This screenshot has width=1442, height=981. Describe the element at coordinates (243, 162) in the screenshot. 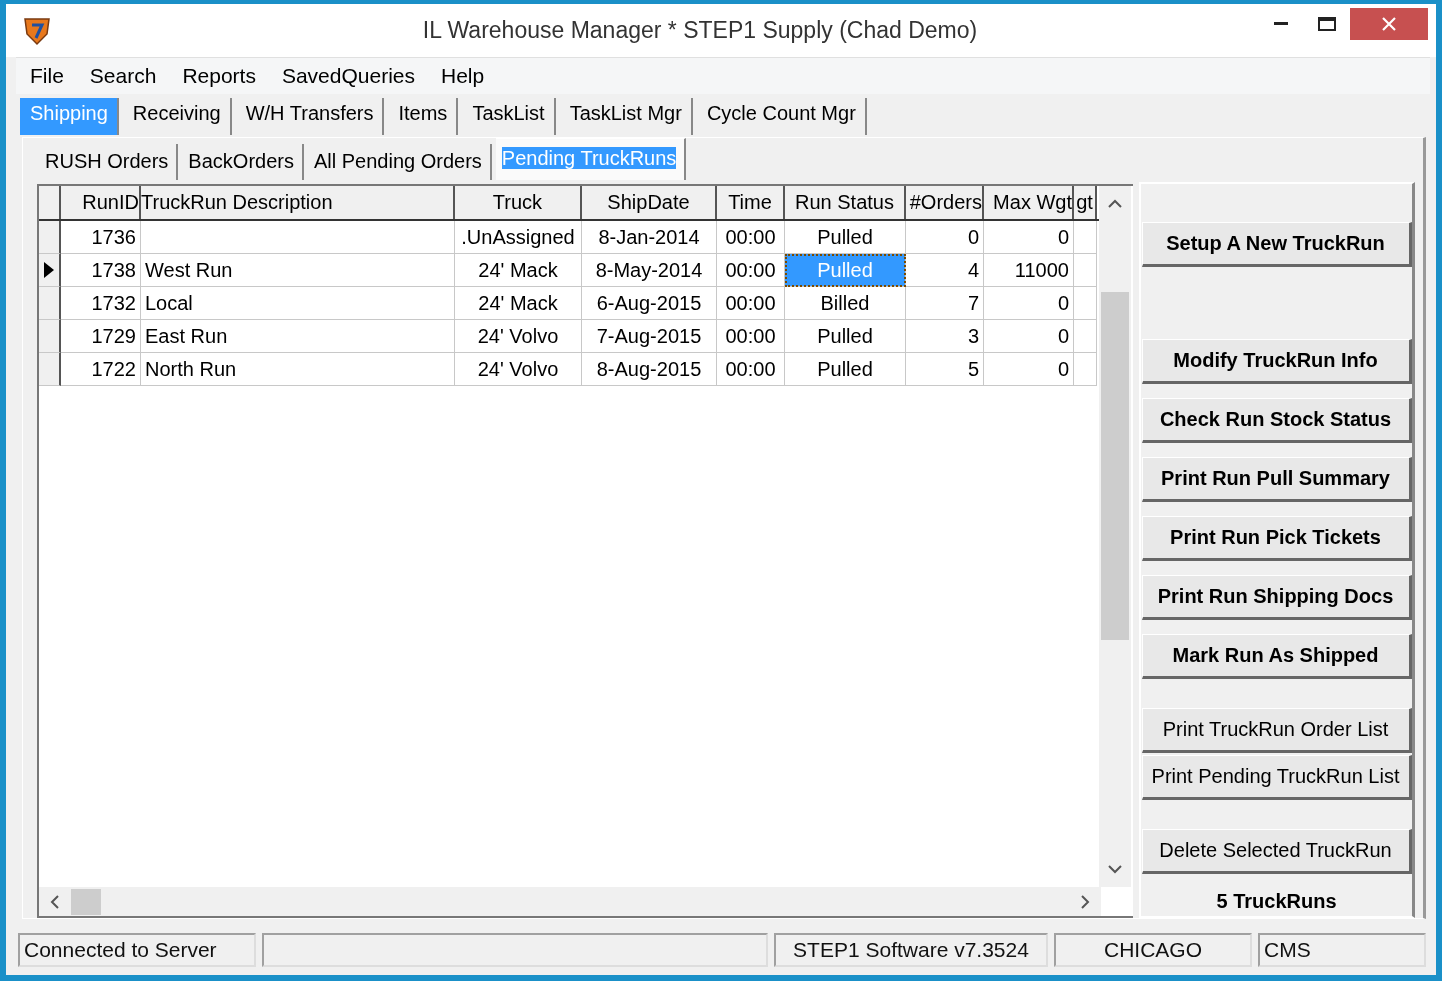

I see `tab: BackOrders` at that location.